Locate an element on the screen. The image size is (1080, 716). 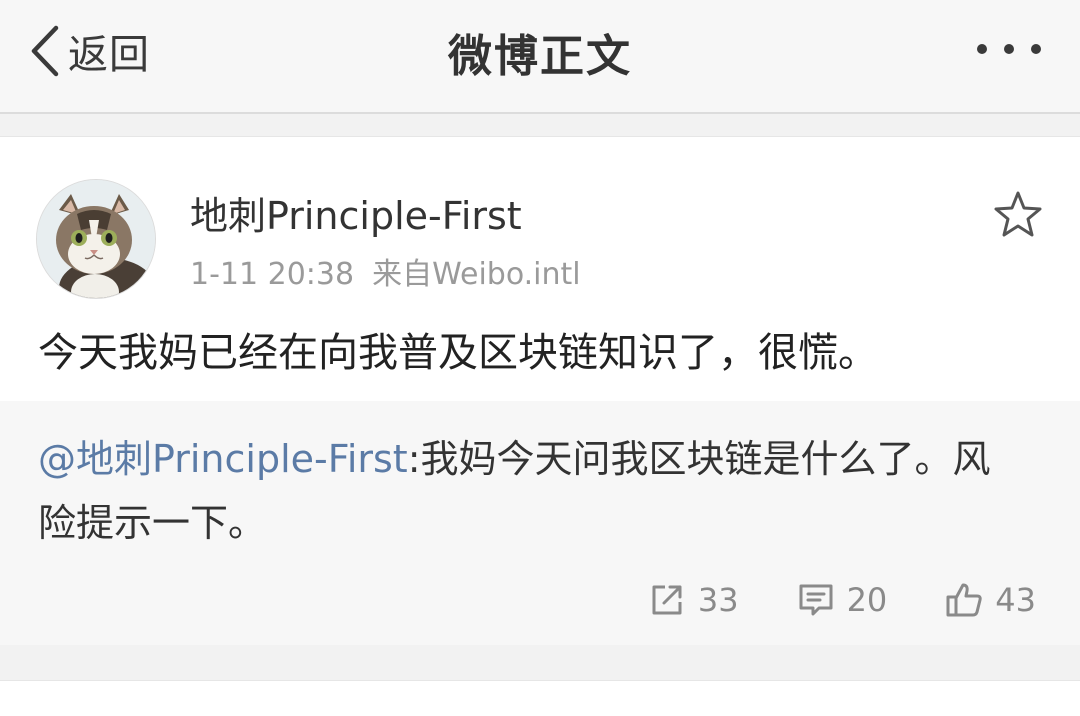
like-button: 43 is located at coordinates (990, 600).